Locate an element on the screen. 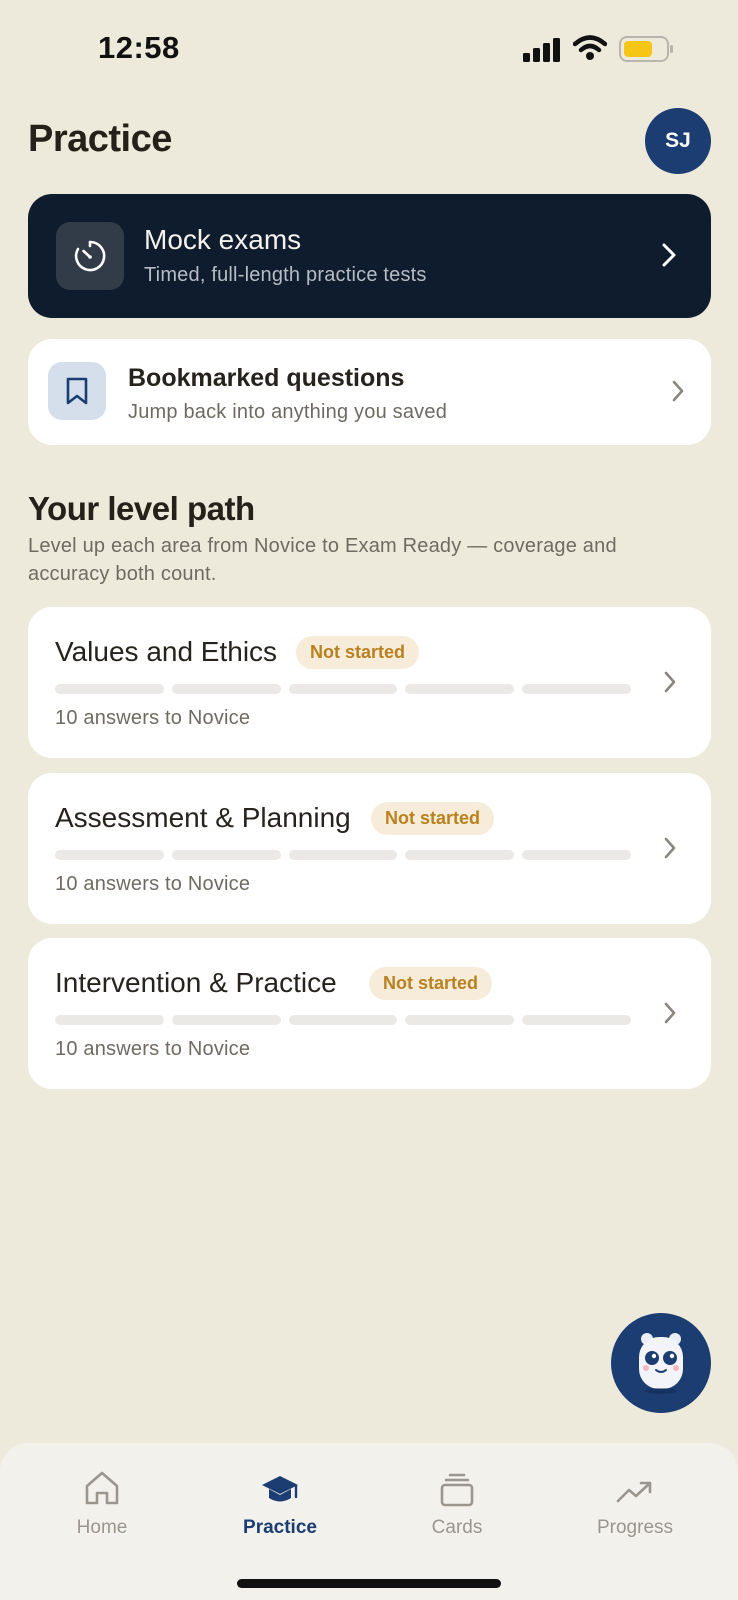 This screenshot has width=738, height=1600. avatar: SJ is located at coordinates (678, 141).